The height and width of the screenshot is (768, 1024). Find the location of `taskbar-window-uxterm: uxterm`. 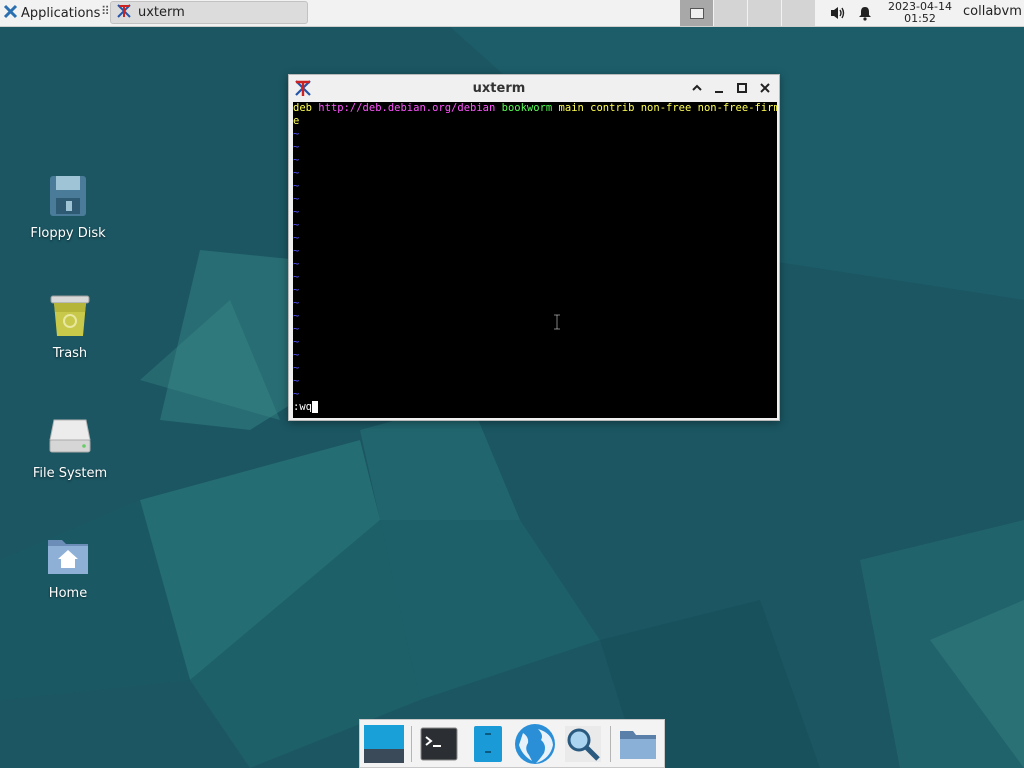

taskbar-window-uxterm: uxterm is located at coordinates (209, 12).